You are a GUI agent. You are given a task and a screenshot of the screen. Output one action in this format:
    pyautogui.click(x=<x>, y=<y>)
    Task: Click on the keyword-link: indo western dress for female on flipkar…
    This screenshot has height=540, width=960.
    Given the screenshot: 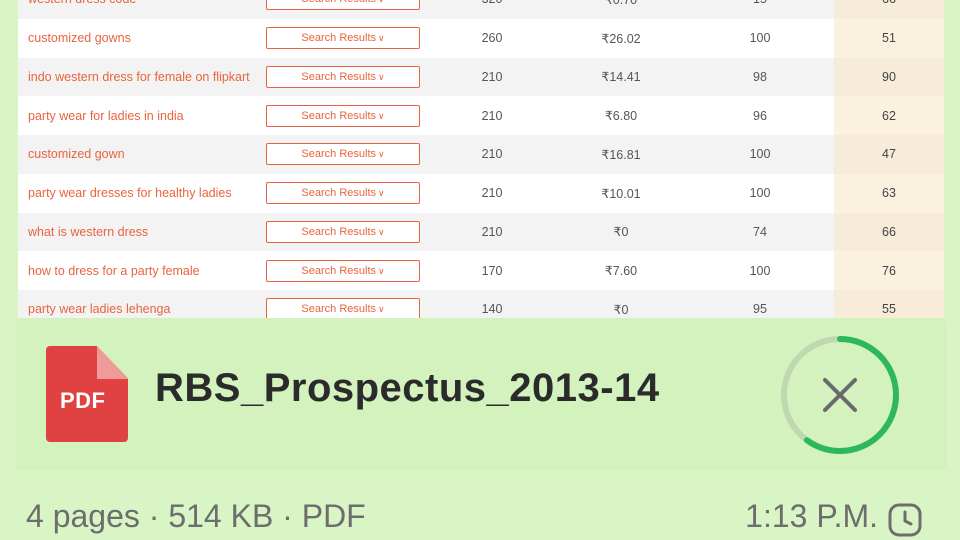 What is the action you would take?
    pyautogui.click(x=138, y=77)
    